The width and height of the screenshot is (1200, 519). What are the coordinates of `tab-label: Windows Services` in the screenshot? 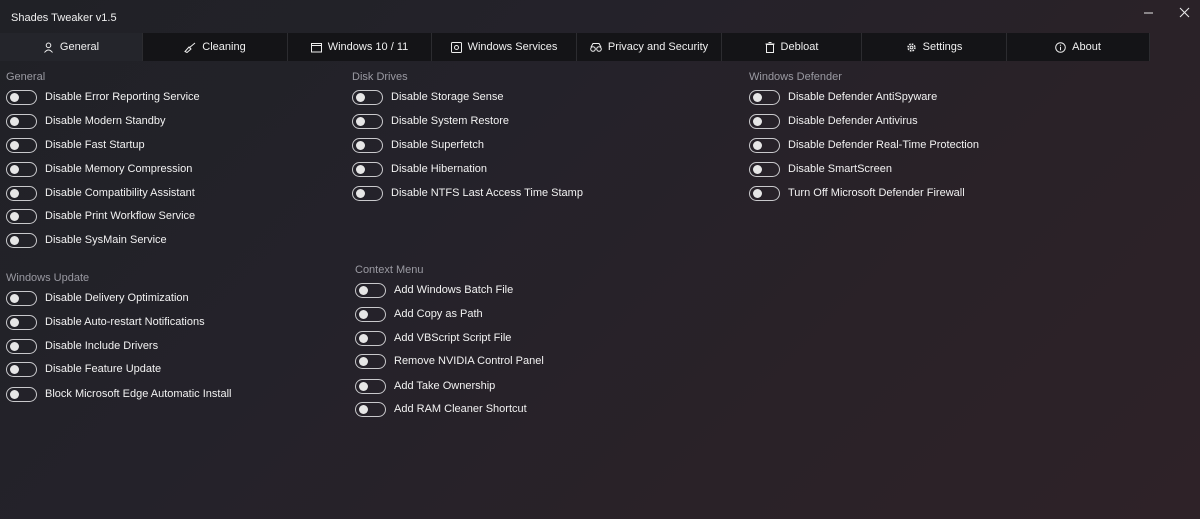 It's located at (512, 47).